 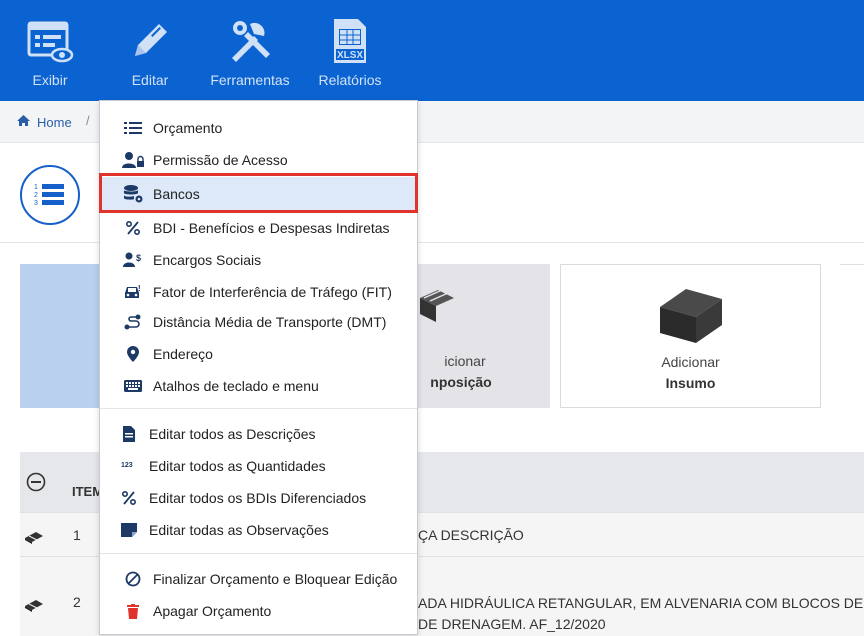 I want to click on menu-item-dmt: Distância Média de Transporte (DMT), so click(x=258, y=322).